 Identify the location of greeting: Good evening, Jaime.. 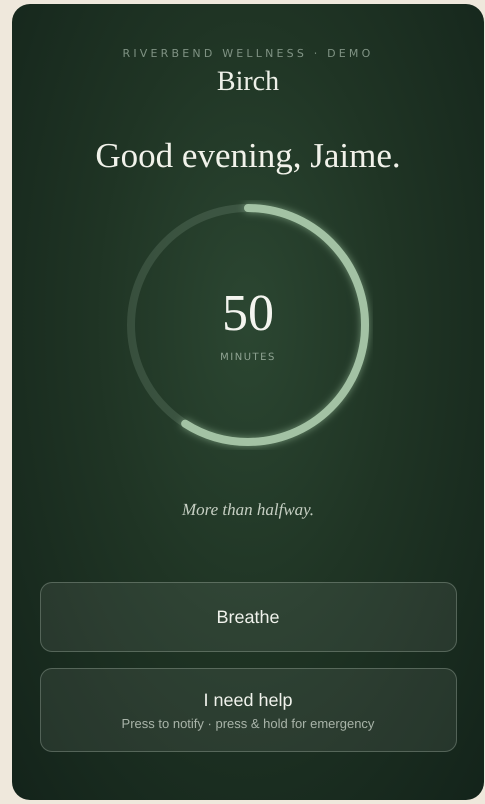
(248, 156).